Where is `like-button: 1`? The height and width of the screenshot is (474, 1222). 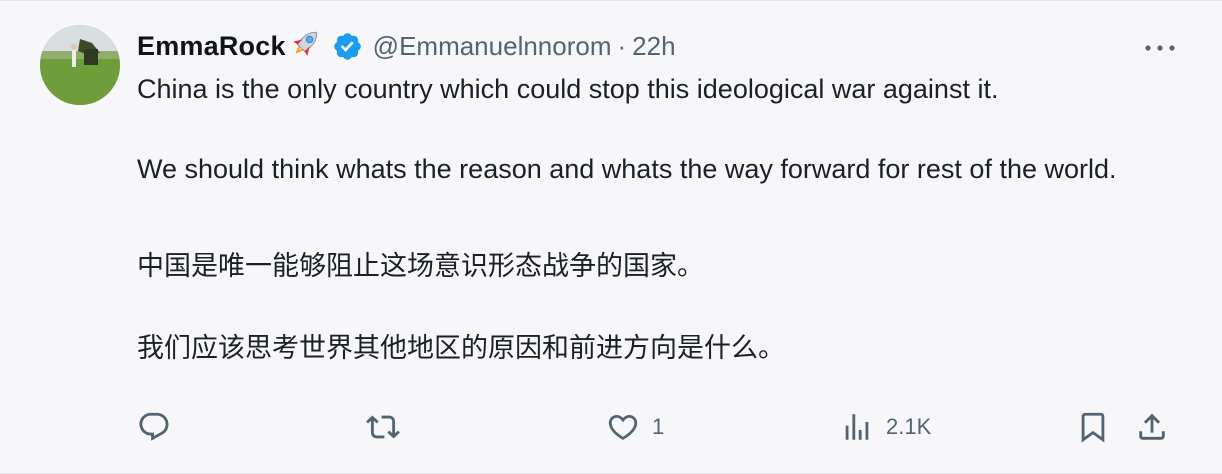
like-button: 1 is located at coordinates (635, 427).